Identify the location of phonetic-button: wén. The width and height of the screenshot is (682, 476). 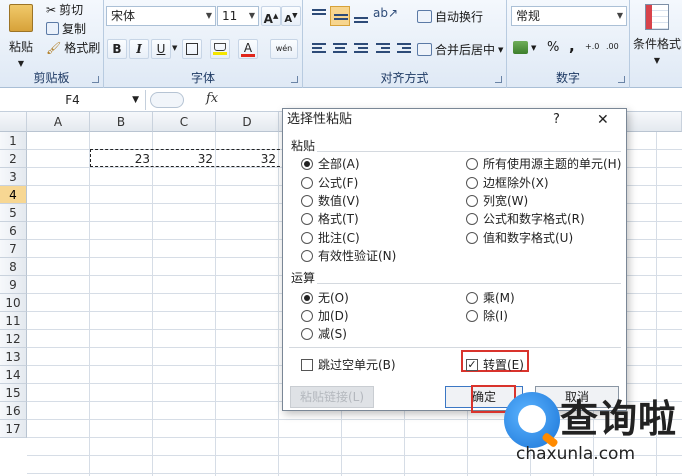
(284, 49).